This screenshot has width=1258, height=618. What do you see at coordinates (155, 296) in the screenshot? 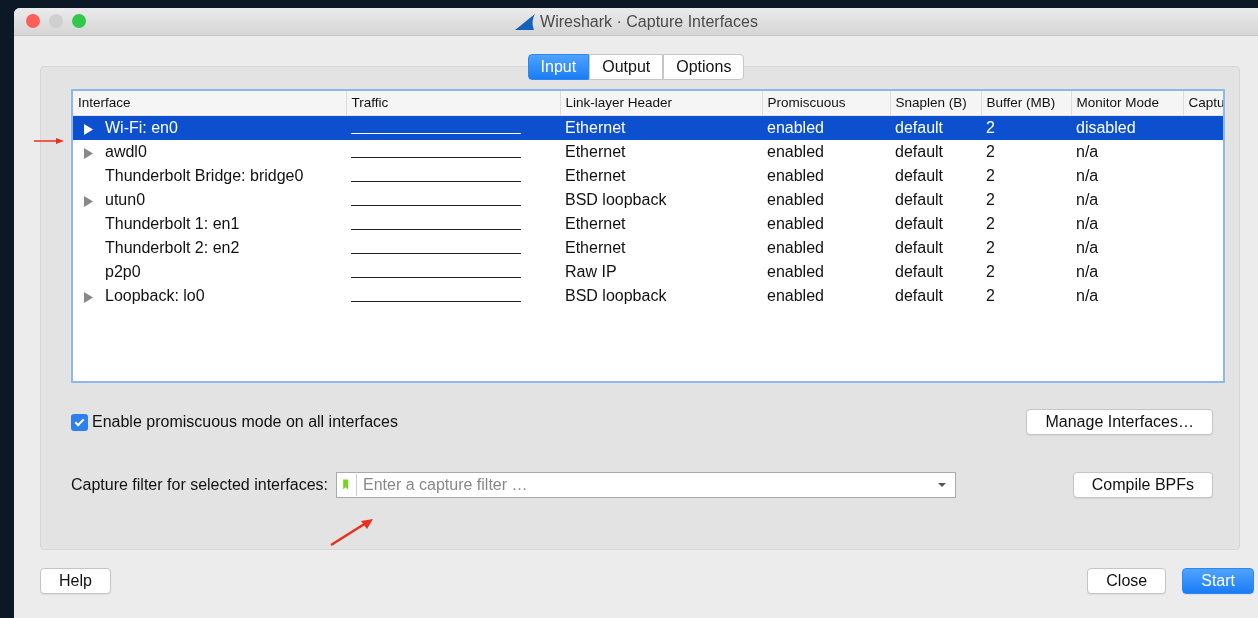
I see `interface-name: Loopback: lo0` at bounding box center [155, 296].